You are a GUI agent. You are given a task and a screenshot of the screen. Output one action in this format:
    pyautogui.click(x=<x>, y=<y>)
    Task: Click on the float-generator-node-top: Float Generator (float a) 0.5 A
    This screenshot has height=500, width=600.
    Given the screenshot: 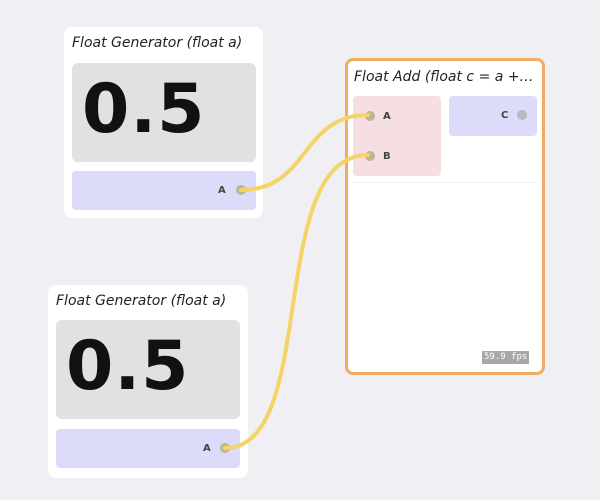 What is the action you would take?
    pyautogui.click(x=163, y=122)
    